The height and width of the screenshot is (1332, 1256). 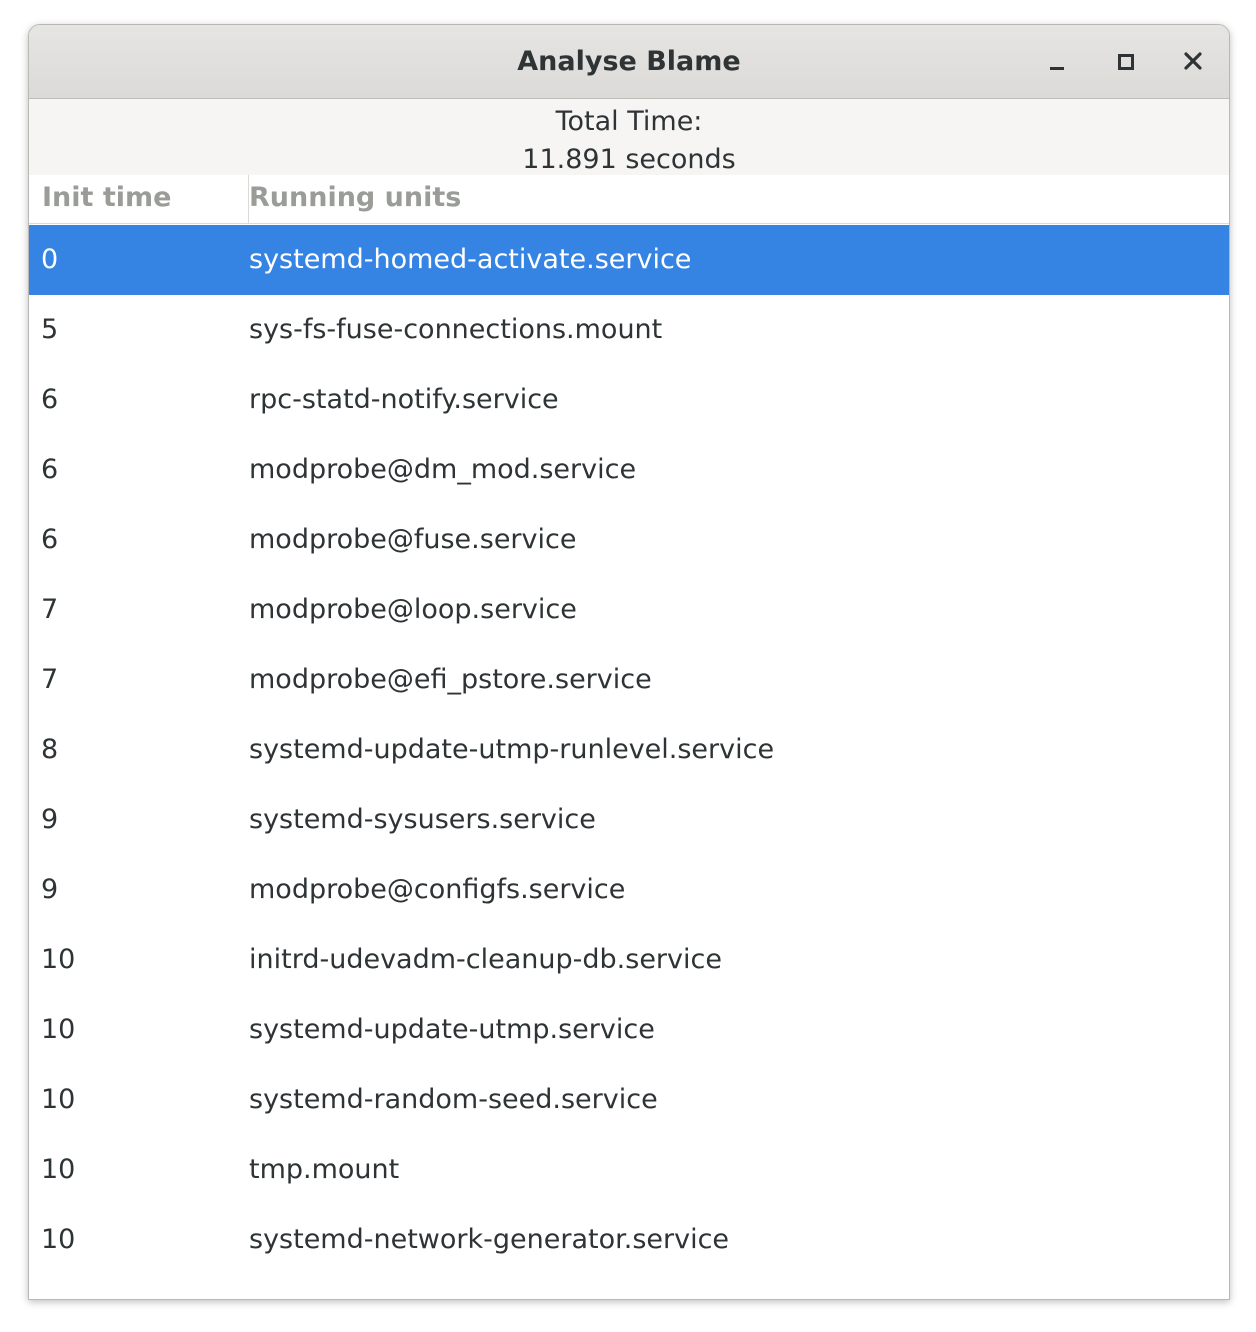 I want to click on maximize-button, so click(x=1125, y=61).